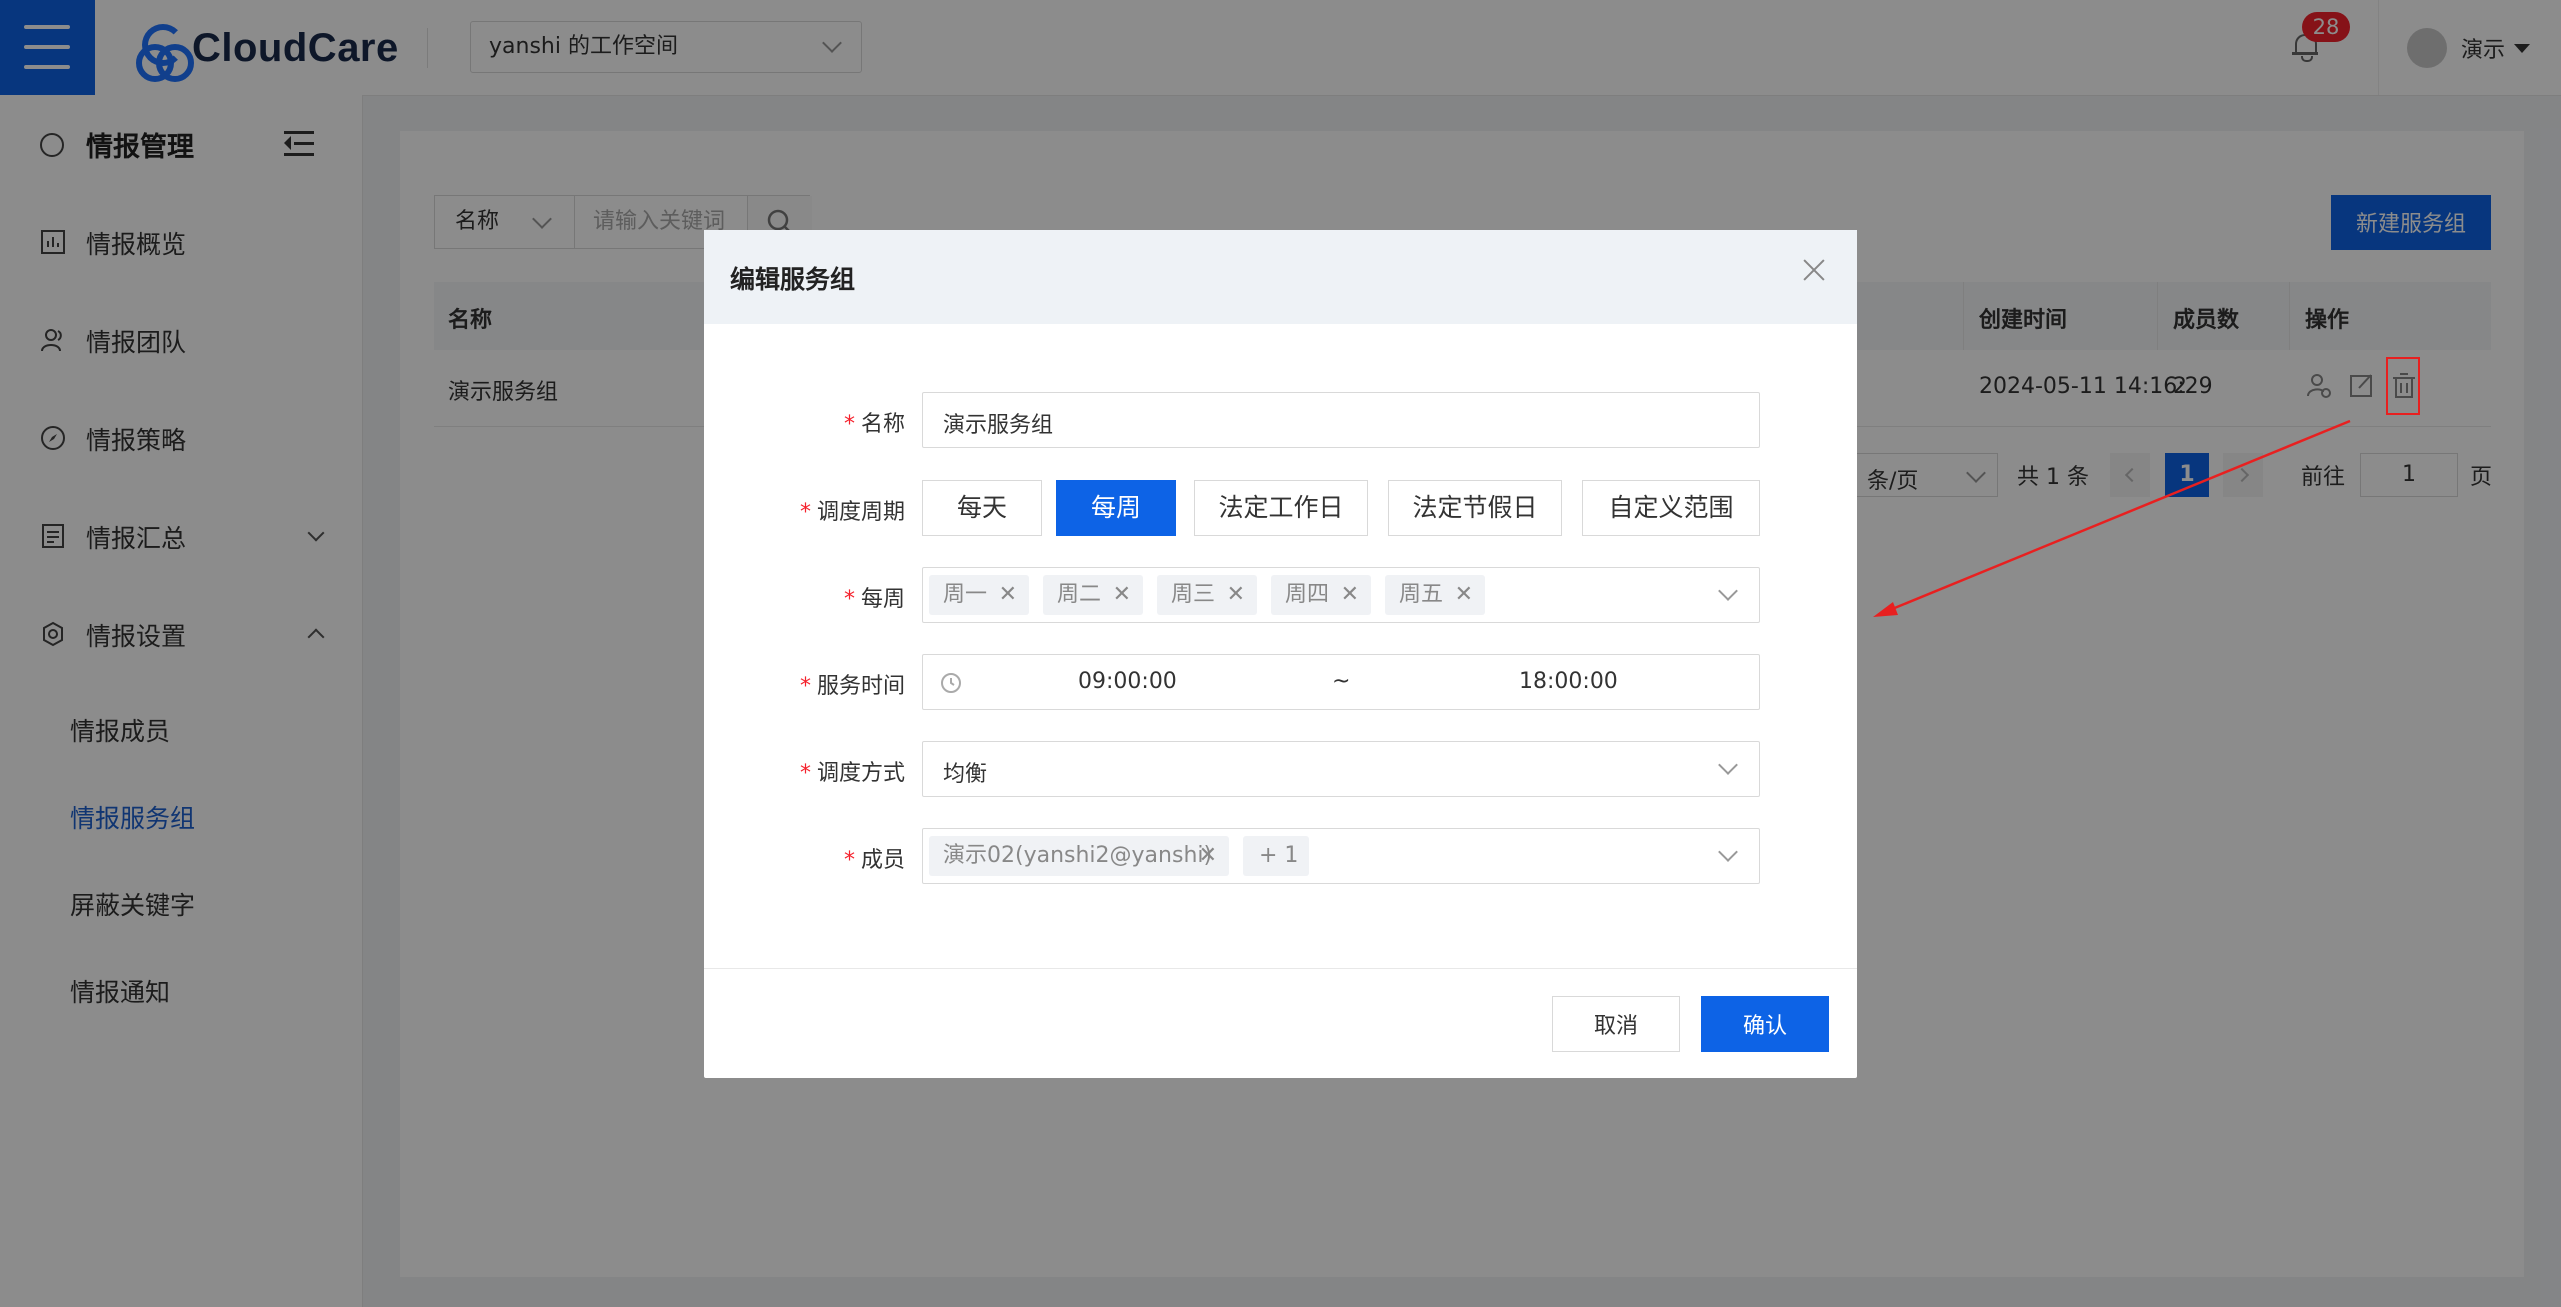  I want to click on cycle-option-workdays: 法定工作日, so click(1281, 508).